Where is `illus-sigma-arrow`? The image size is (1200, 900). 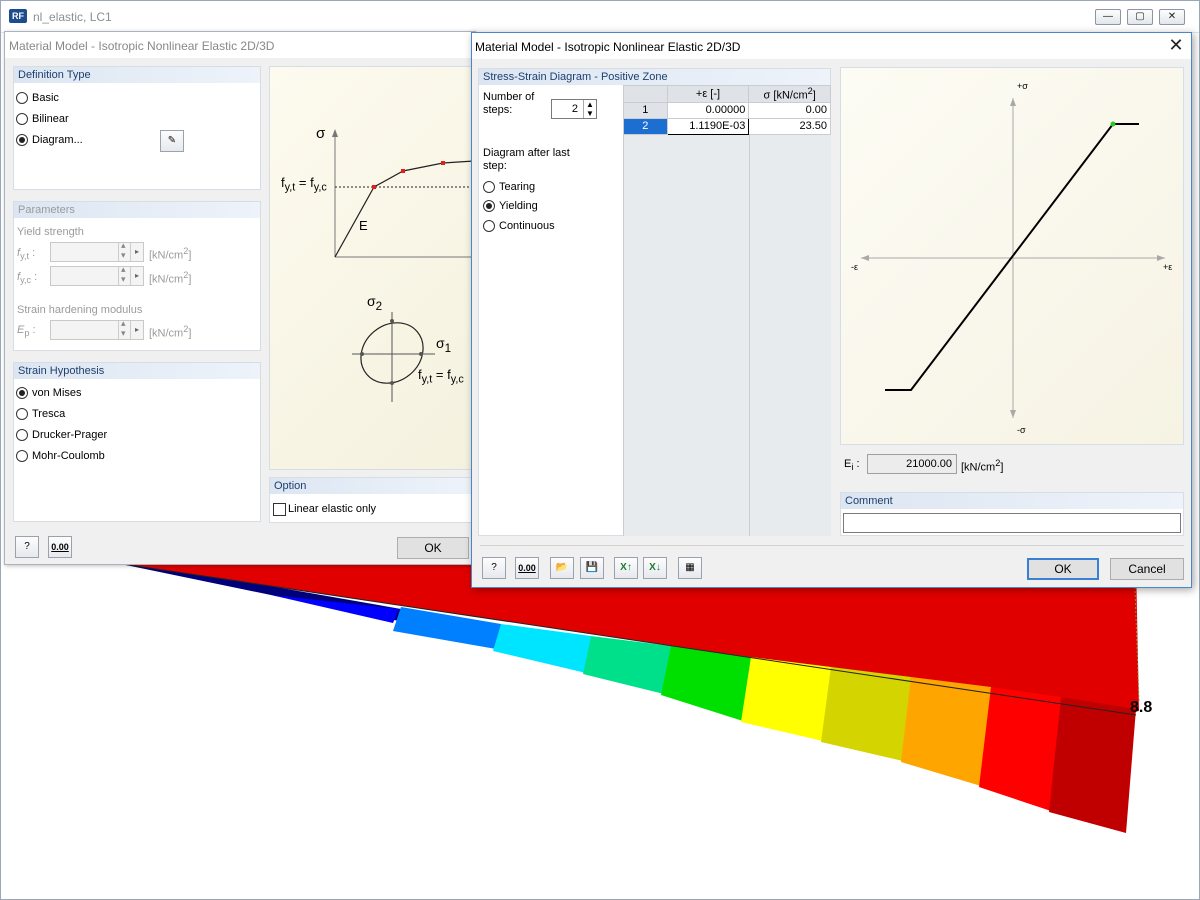
illus-sigma-arrow is located at coordinates (335, 133).